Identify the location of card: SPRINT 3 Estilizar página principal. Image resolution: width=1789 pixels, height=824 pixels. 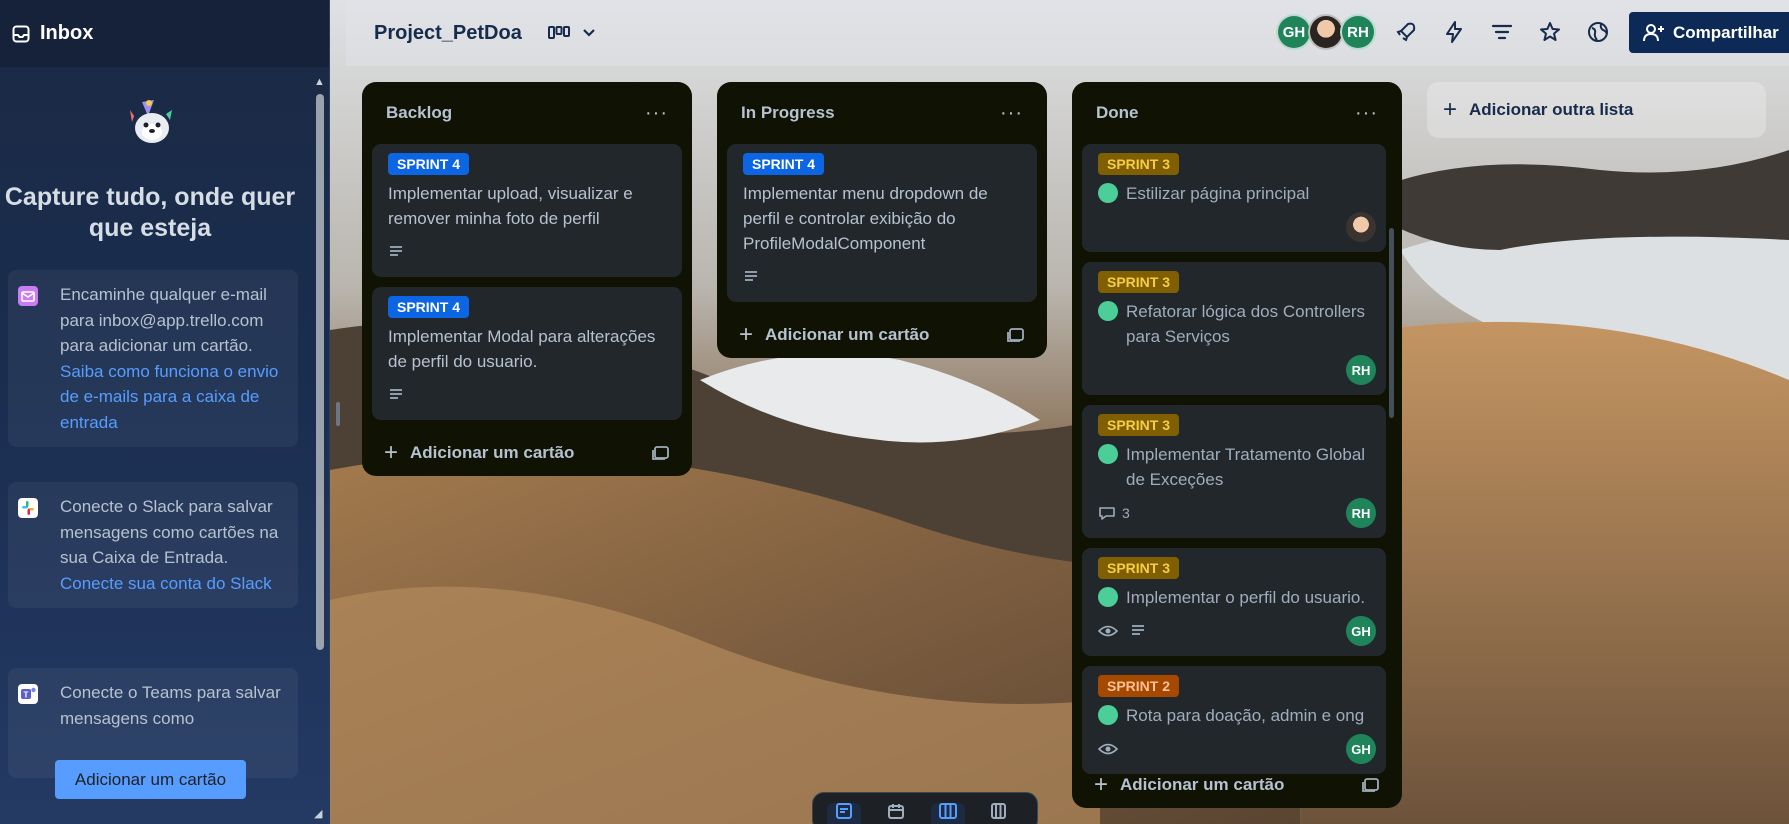
(1234, 198).